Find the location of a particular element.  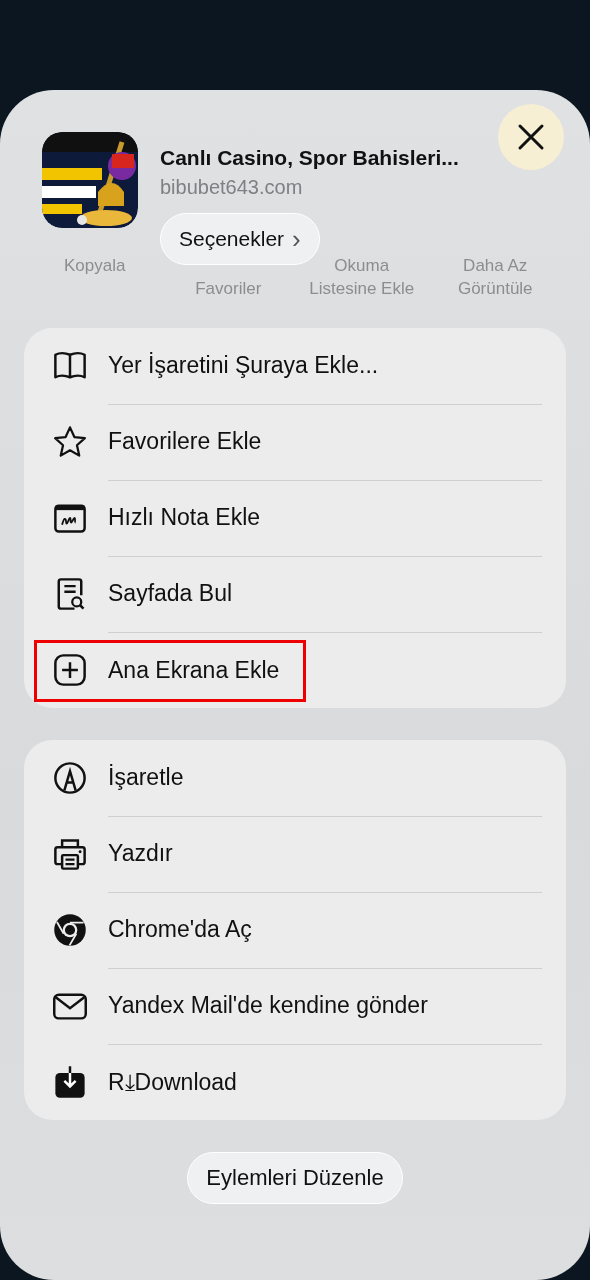

pen-tip-icon is located at coordinates (70, 778).